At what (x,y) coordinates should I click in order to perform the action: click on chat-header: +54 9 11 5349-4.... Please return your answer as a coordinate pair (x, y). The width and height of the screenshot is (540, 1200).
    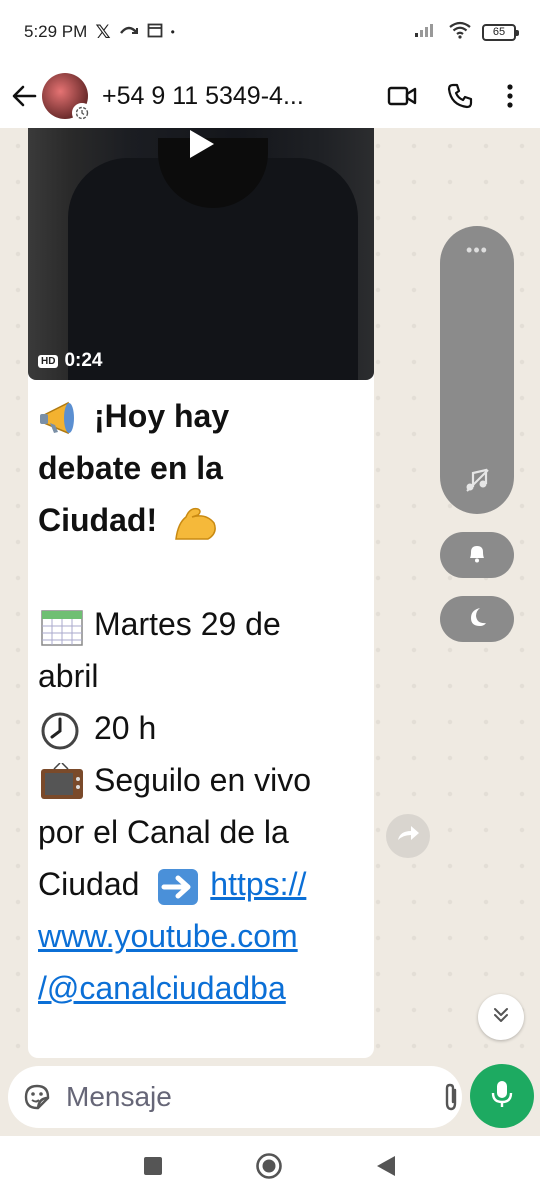
    Looking at the image, I should click on (270, 96).